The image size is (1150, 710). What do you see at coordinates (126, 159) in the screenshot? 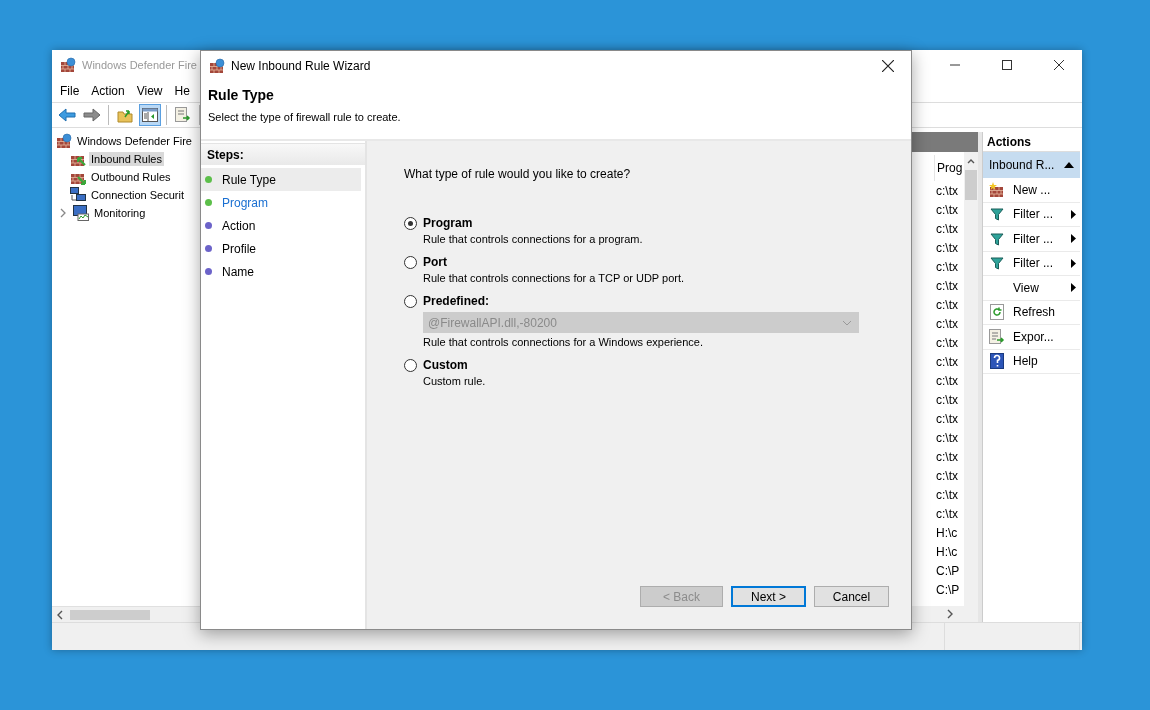
I see `tree-item: Inbound Rules` at bounding box center [126, 159].